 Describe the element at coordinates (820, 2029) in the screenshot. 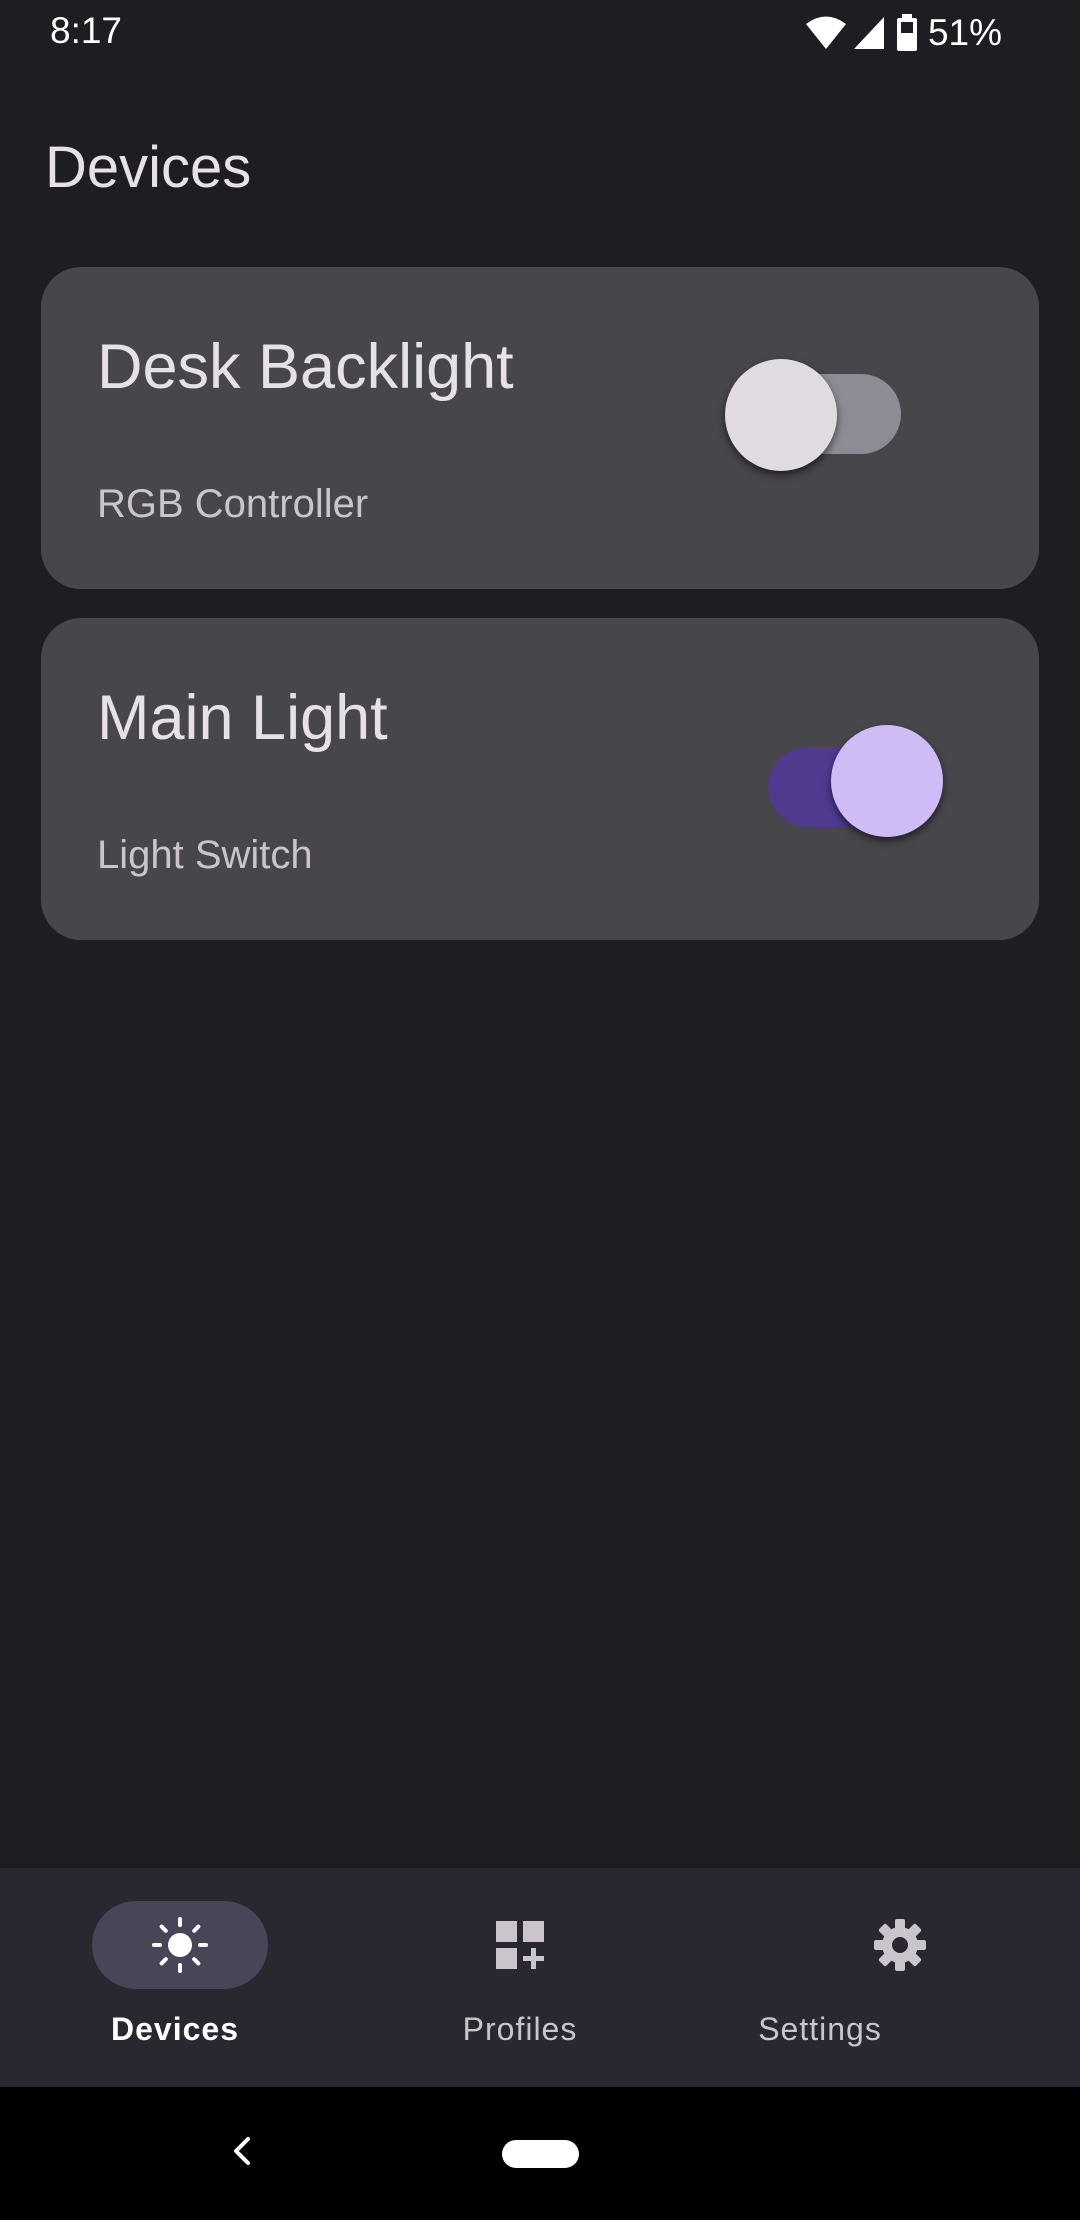

I see `nav-label: Settings` at that location.